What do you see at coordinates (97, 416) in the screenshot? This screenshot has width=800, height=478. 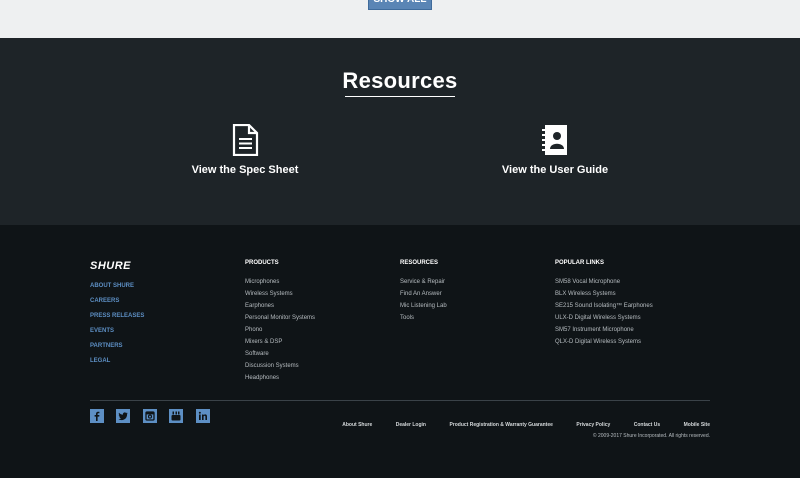 I see `facebook-icon` at bounding box center [97, 416].